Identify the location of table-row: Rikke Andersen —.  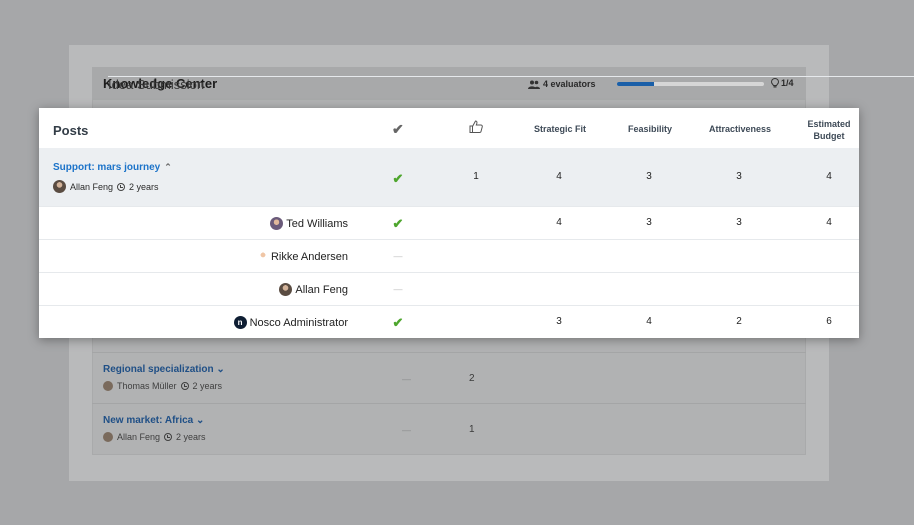
(449, 255).